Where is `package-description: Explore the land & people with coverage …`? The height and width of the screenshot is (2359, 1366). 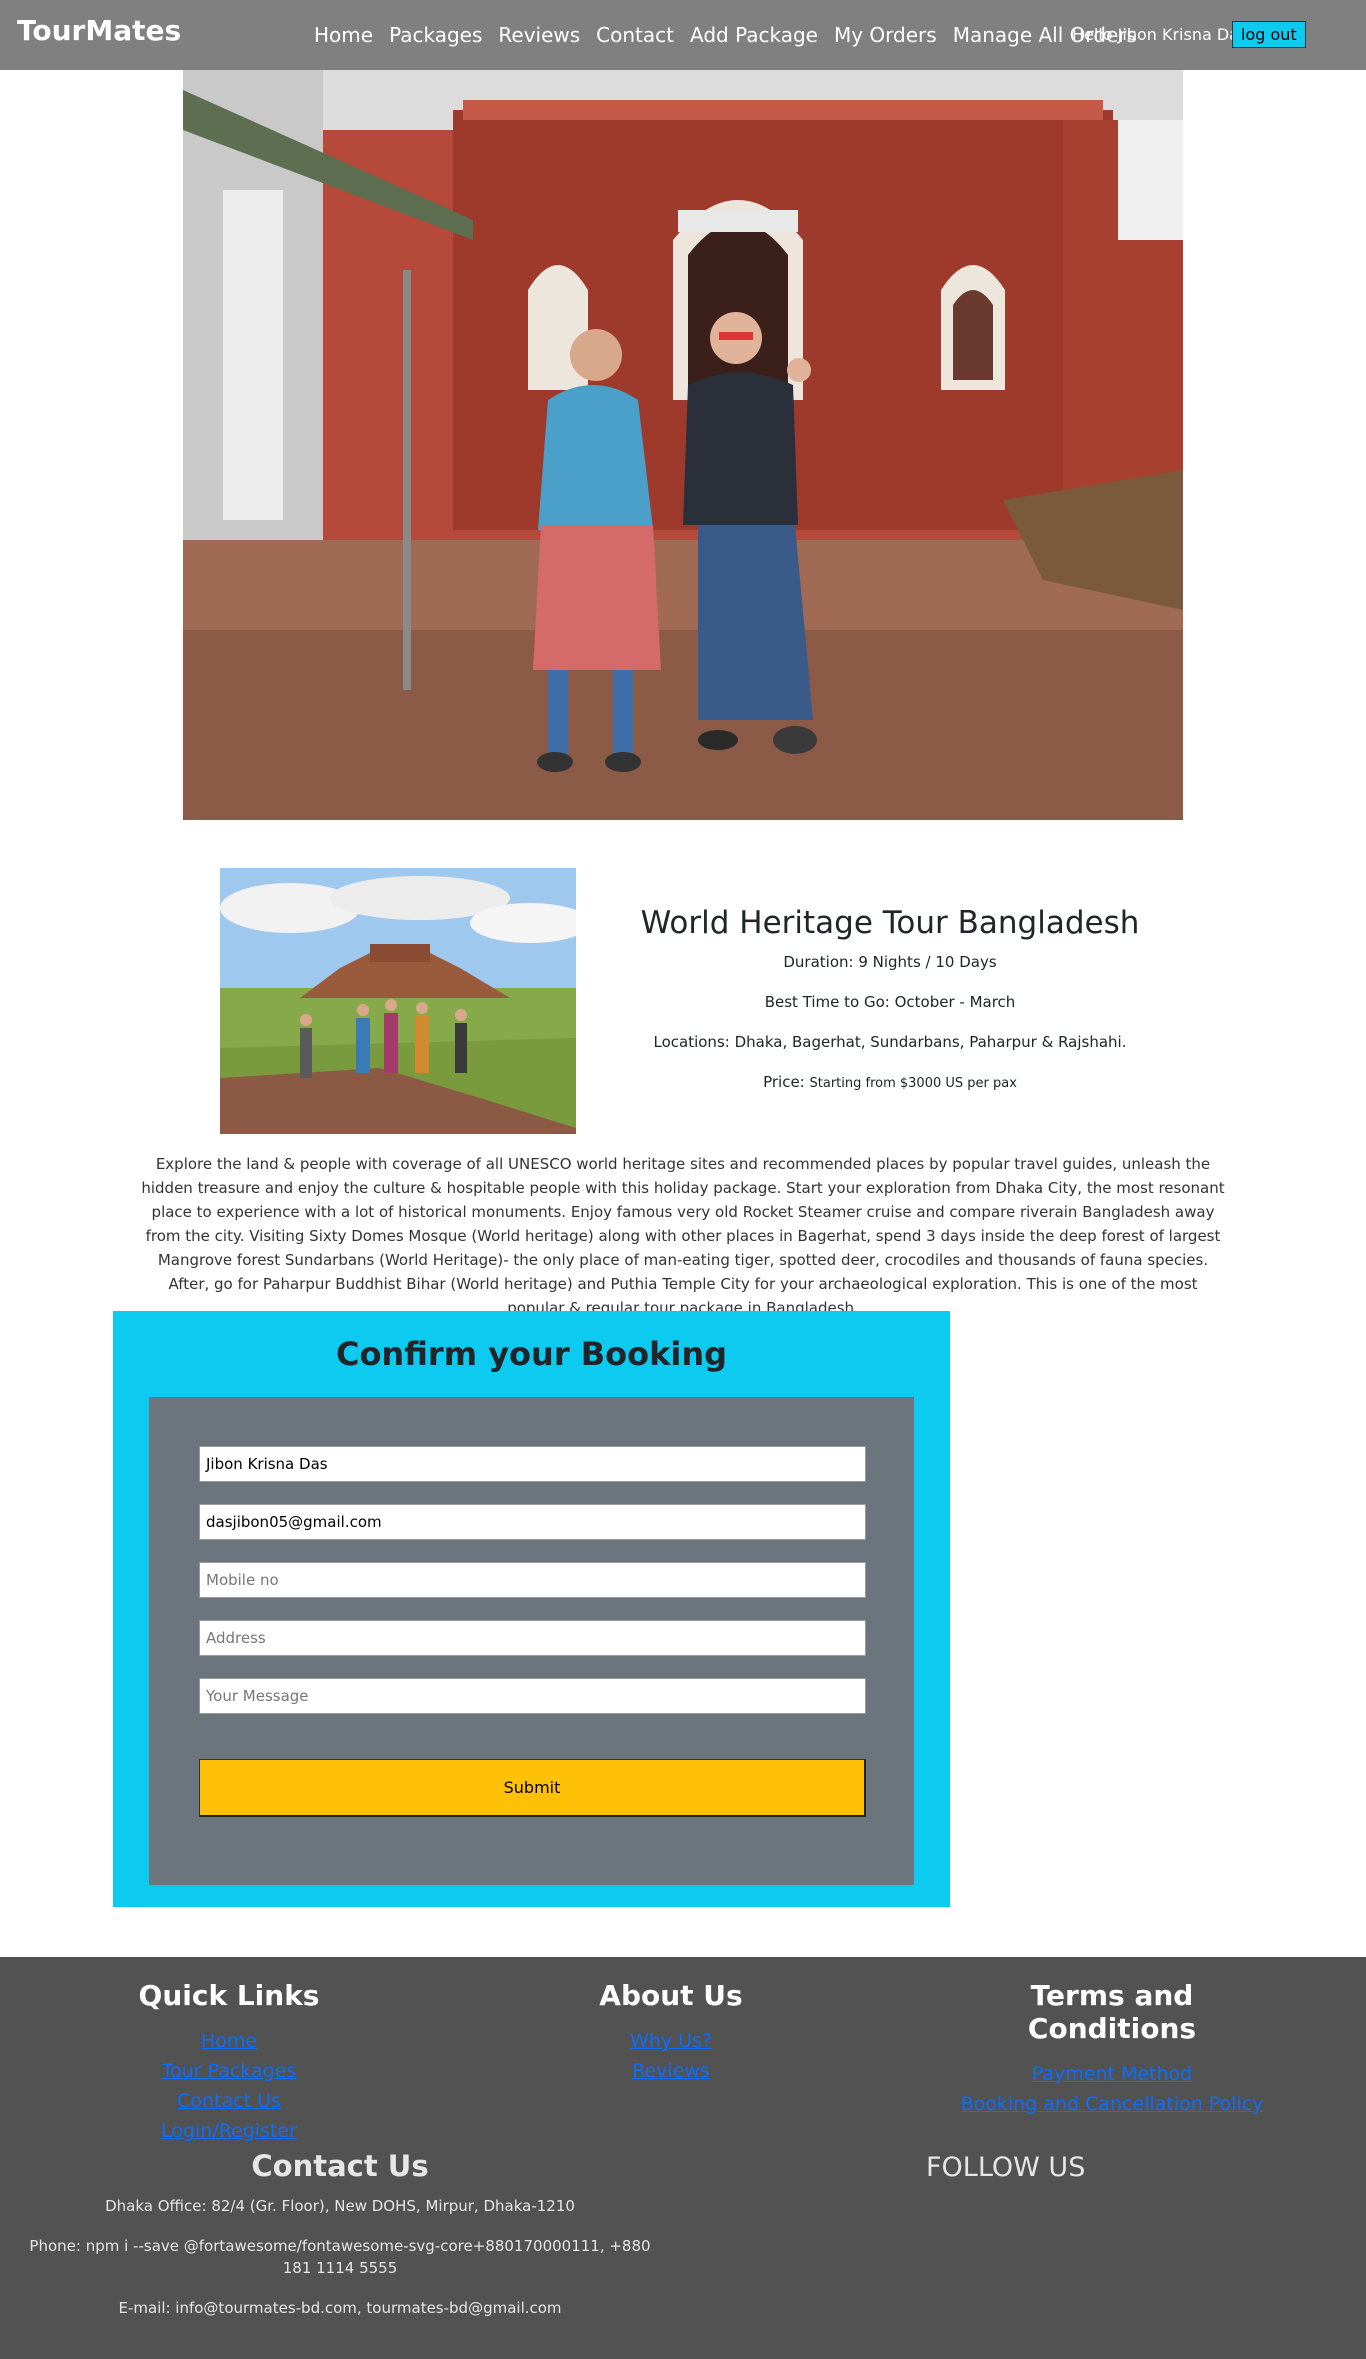 package-description: Explore the land & people with coverage … is located at coordinates (683, 1236).